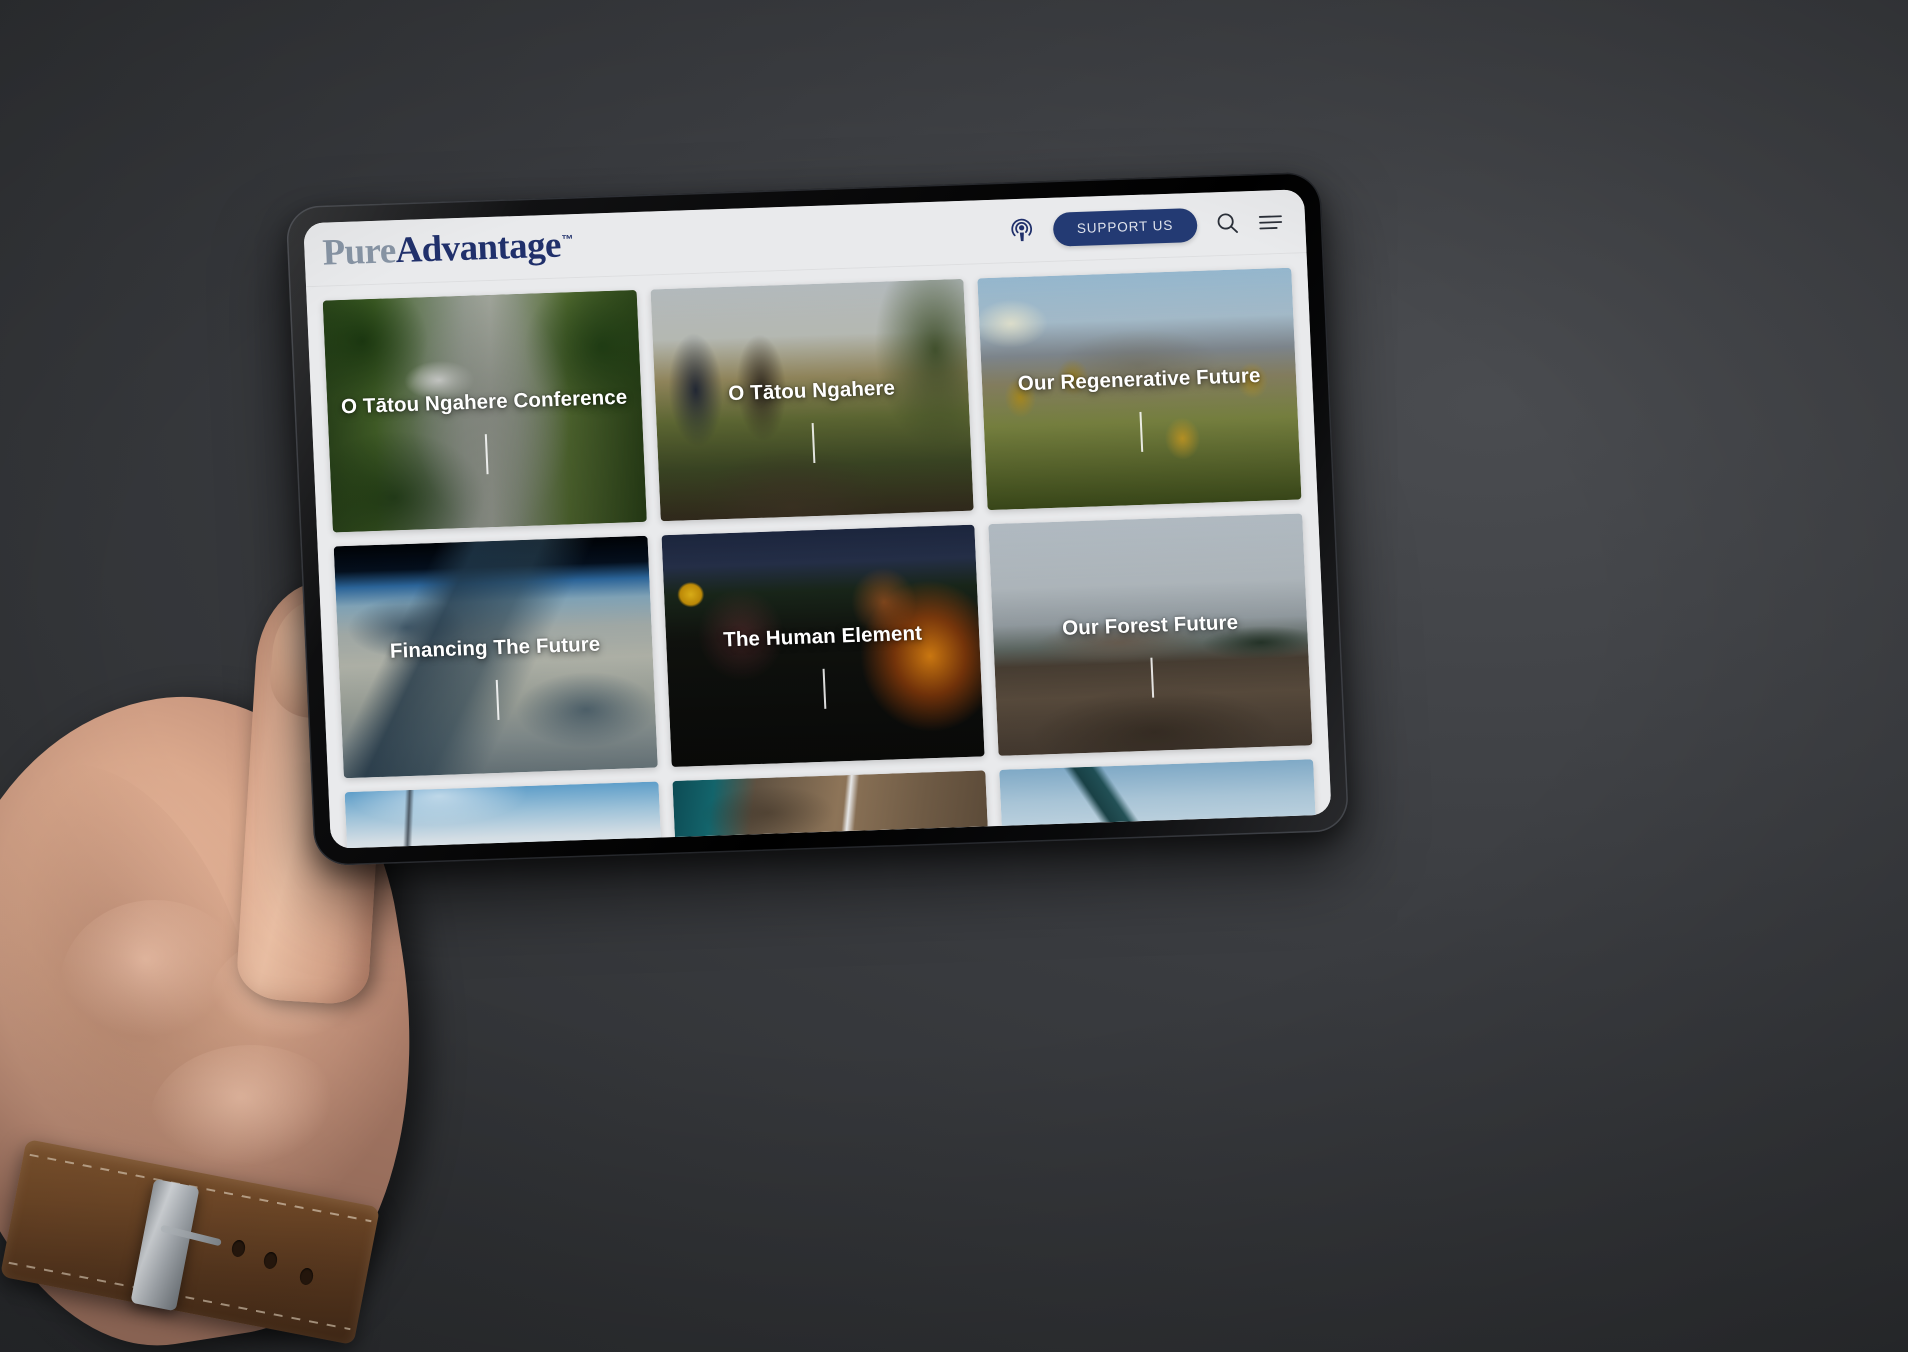 The height and width of the screenshot is (1352, 1908). What do you see at coordinates (812, 400) in the screenshot?
I see `card-o-tatou-ngahere: O Tātou Ngahere` at bounding box center [812, 400].